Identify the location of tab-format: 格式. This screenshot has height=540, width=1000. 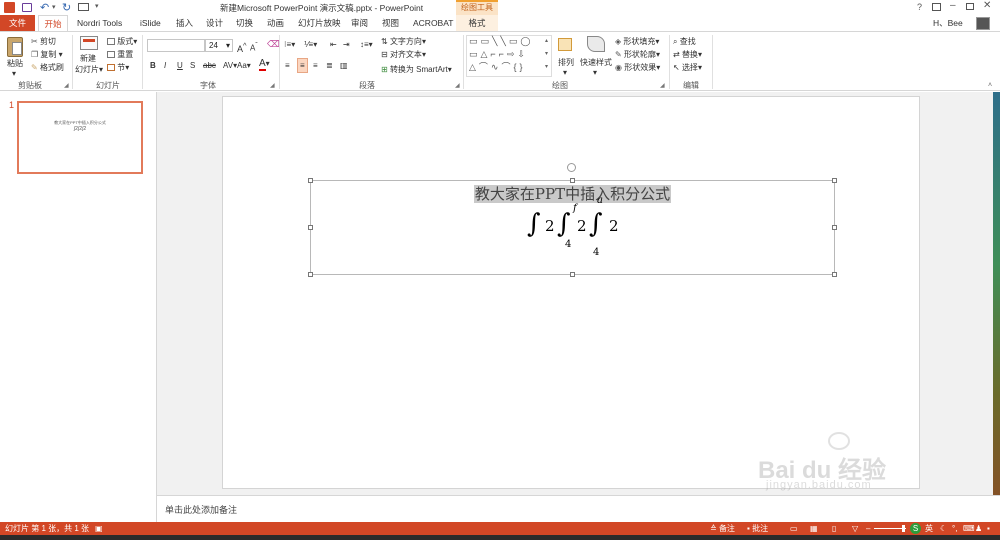
(477, 23).